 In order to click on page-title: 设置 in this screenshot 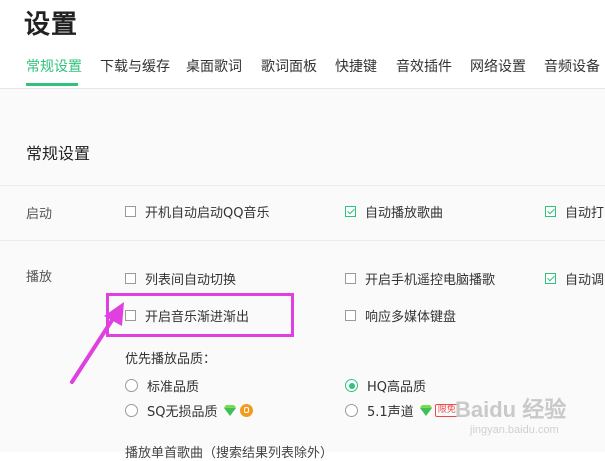, I will do `click(51, 25)`.